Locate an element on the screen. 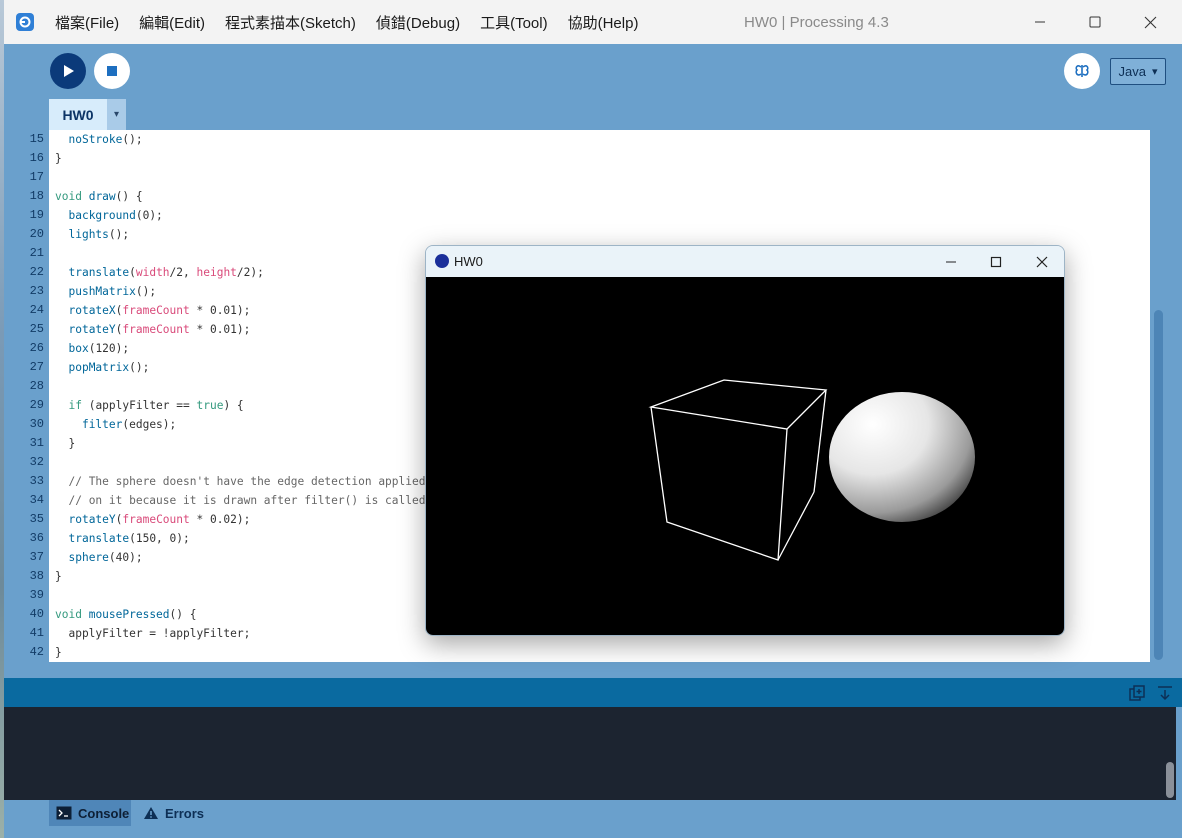  line-number: 39 is located at coordinates (36, 595).